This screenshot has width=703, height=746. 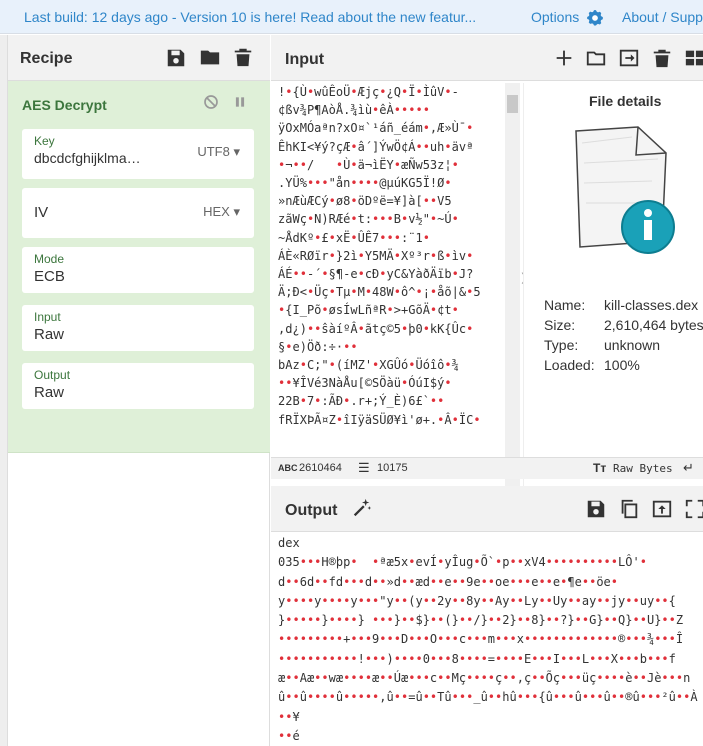 I want to click on output-line: ••¥, so click(x=289, y=716).